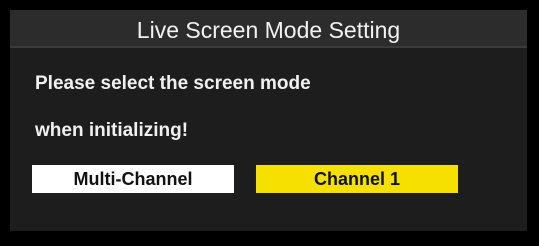 The height and width of the screenshot is (246, 539). I want to click on multi-channel-option-button: Multi-Channel, so click(133, 179).